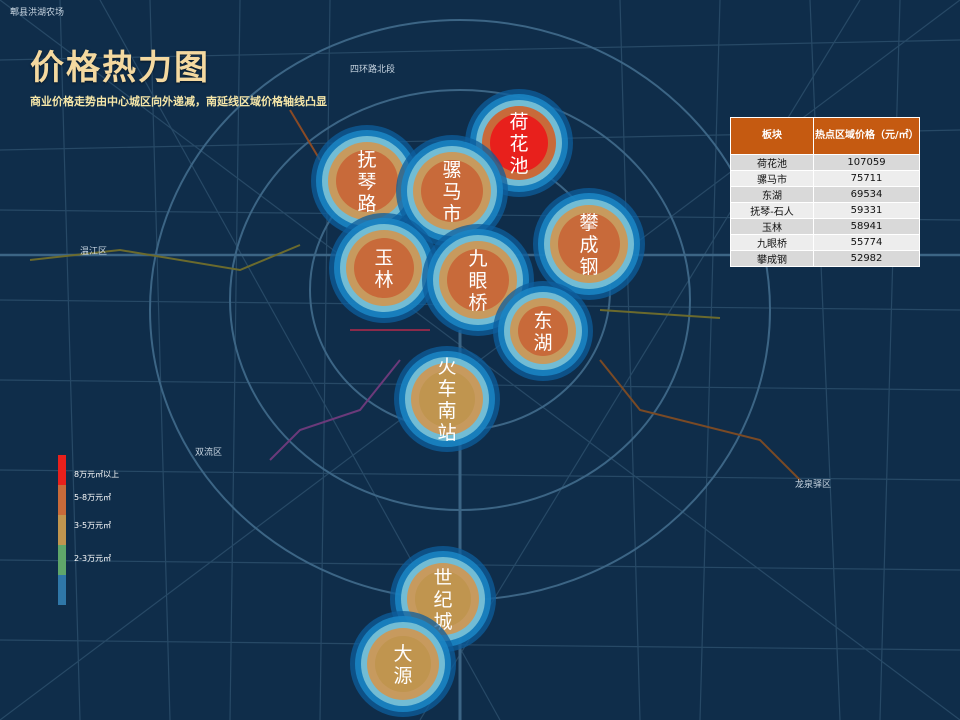  I want to click on legend-label-tier1: 8万元㎡以上, so click(97, 474).